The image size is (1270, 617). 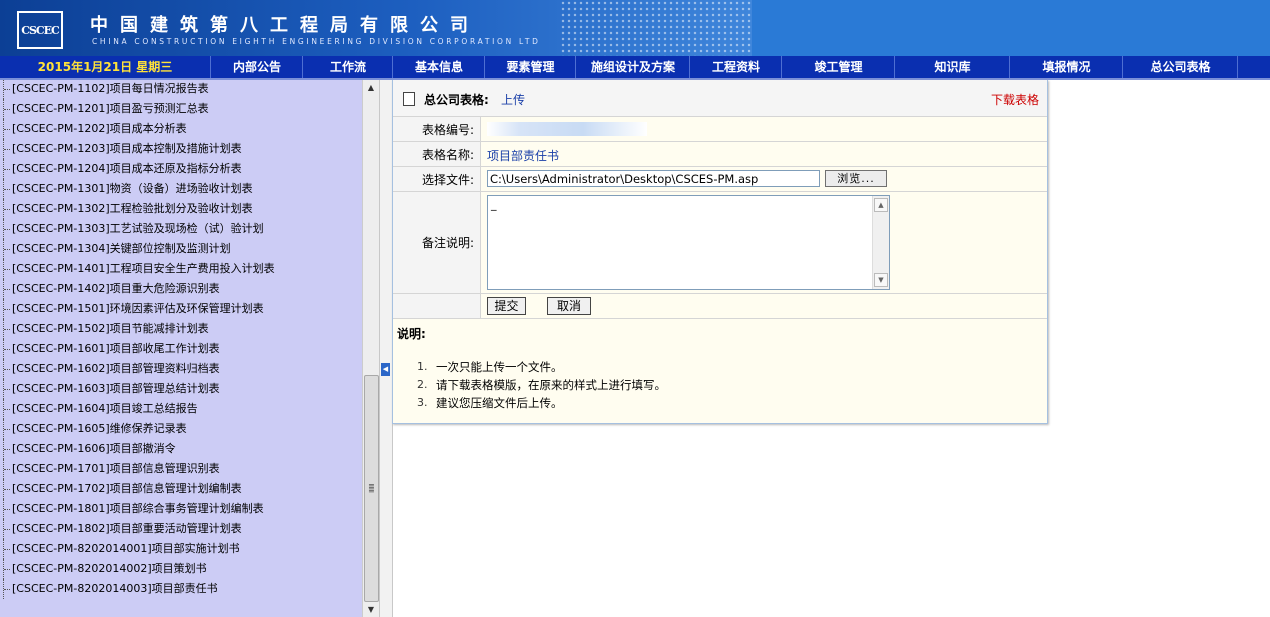 I want to click on tree-item: [CSCEC-PM-1701]项目部信息管理识别表, so click(x=181, y=469).